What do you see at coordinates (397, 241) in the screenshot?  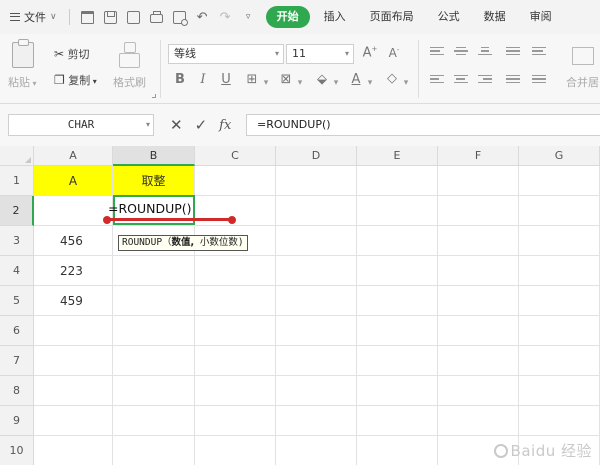 I see `cell-e3` at bounding box center [397, 241].